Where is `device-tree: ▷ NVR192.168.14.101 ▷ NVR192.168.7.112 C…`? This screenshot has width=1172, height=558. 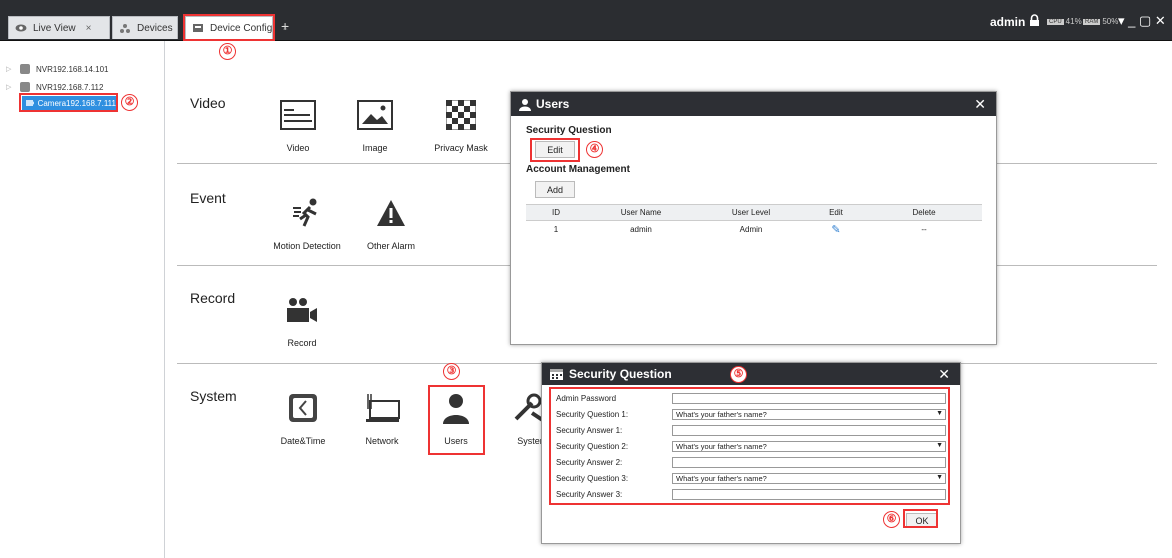 device-tree: ▷ NVR192.168.14.101 ▷ NVR192.168.7.112 C… is located at coordinates (82, 299).